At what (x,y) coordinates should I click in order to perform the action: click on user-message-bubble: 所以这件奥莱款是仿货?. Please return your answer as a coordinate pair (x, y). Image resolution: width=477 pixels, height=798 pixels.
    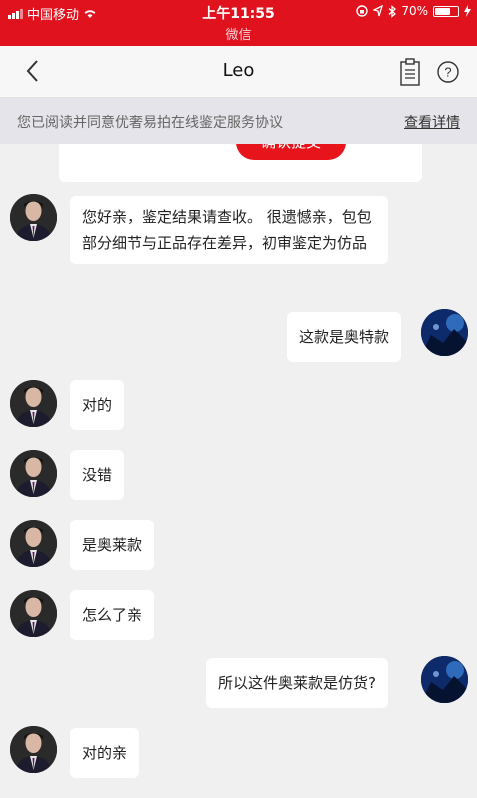
    Looking at the image, I should click on (297, 683).